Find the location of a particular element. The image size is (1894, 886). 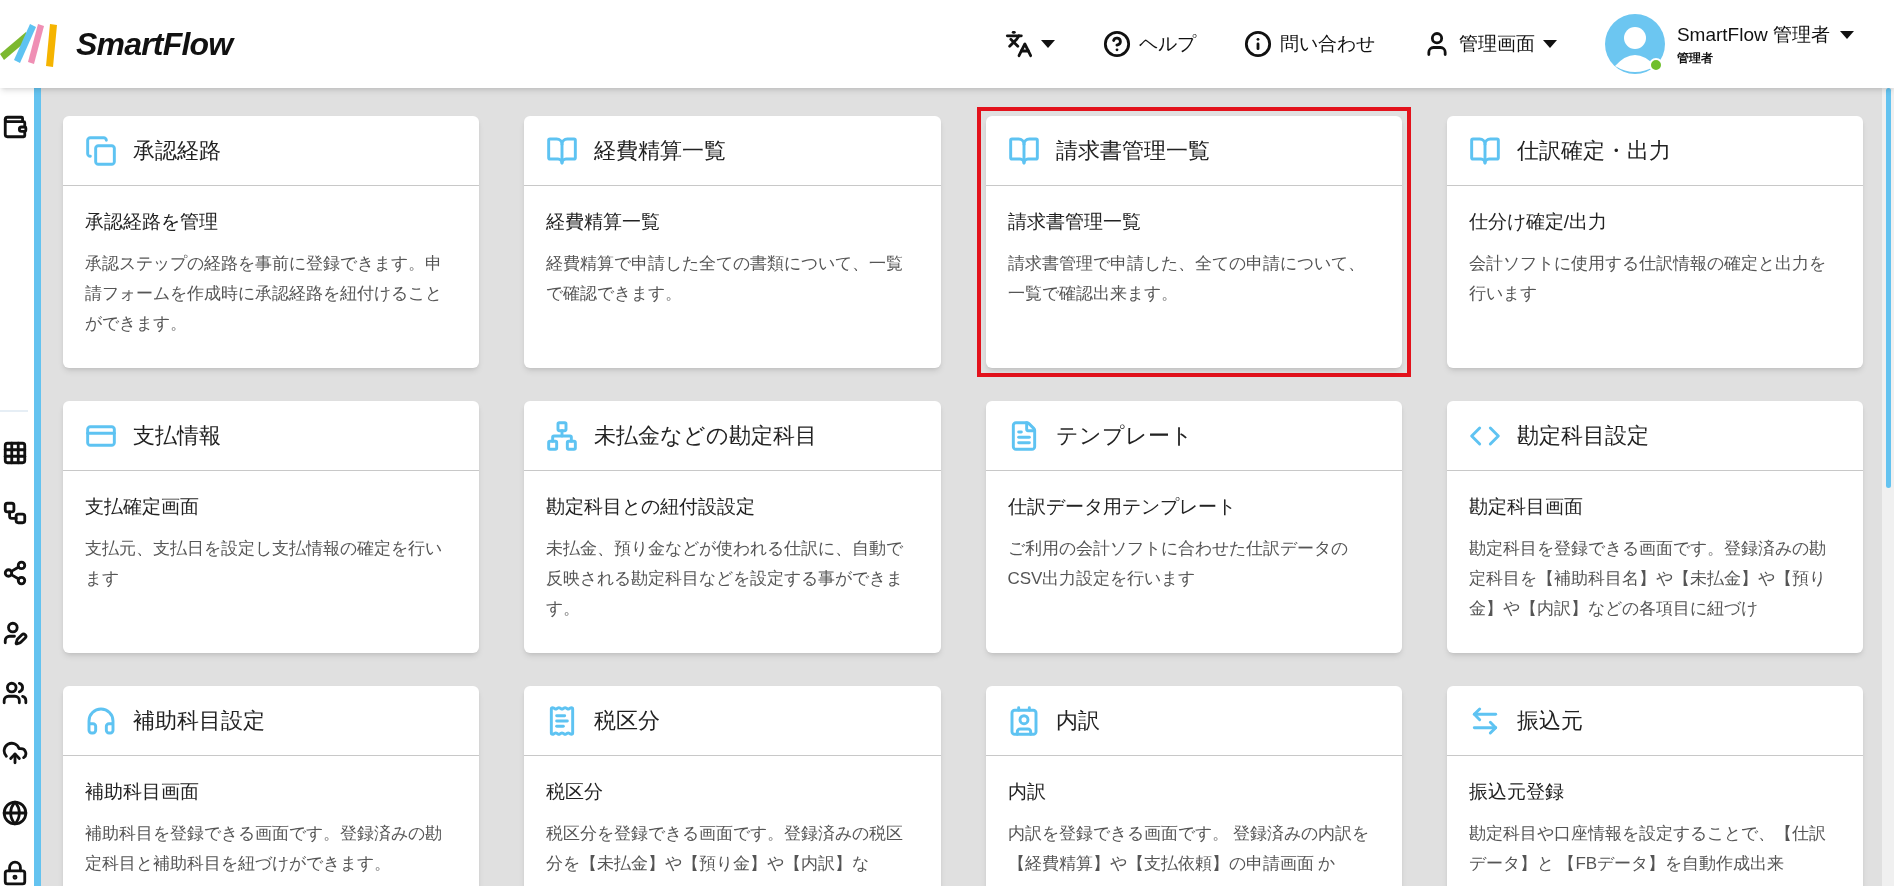

card-description: 勘定科目を登録できる画面です。登録済みの勘定科目を【補助科目名】や【未払金】や【預り金】や【内訳】などの各項目に紐づけ is located at coordinates (1647, 578).